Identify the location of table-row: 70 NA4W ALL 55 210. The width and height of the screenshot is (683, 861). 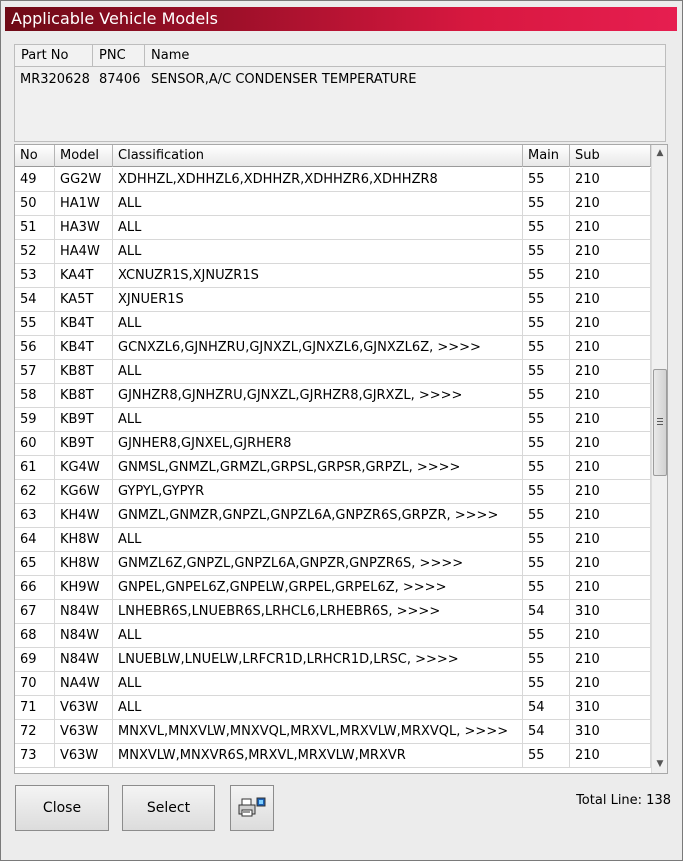
(333, 684).